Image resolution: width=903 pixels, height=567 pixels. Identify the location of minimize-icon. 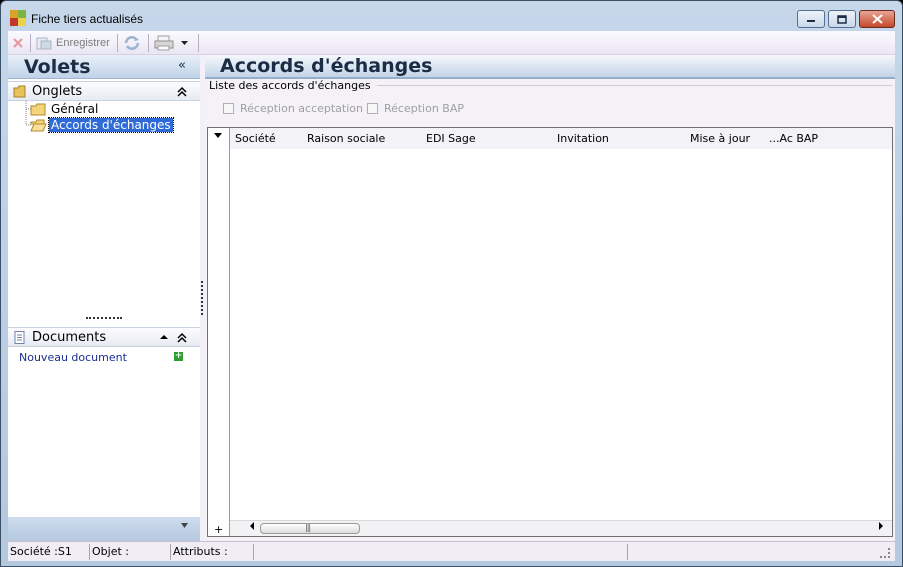
(811, 21).